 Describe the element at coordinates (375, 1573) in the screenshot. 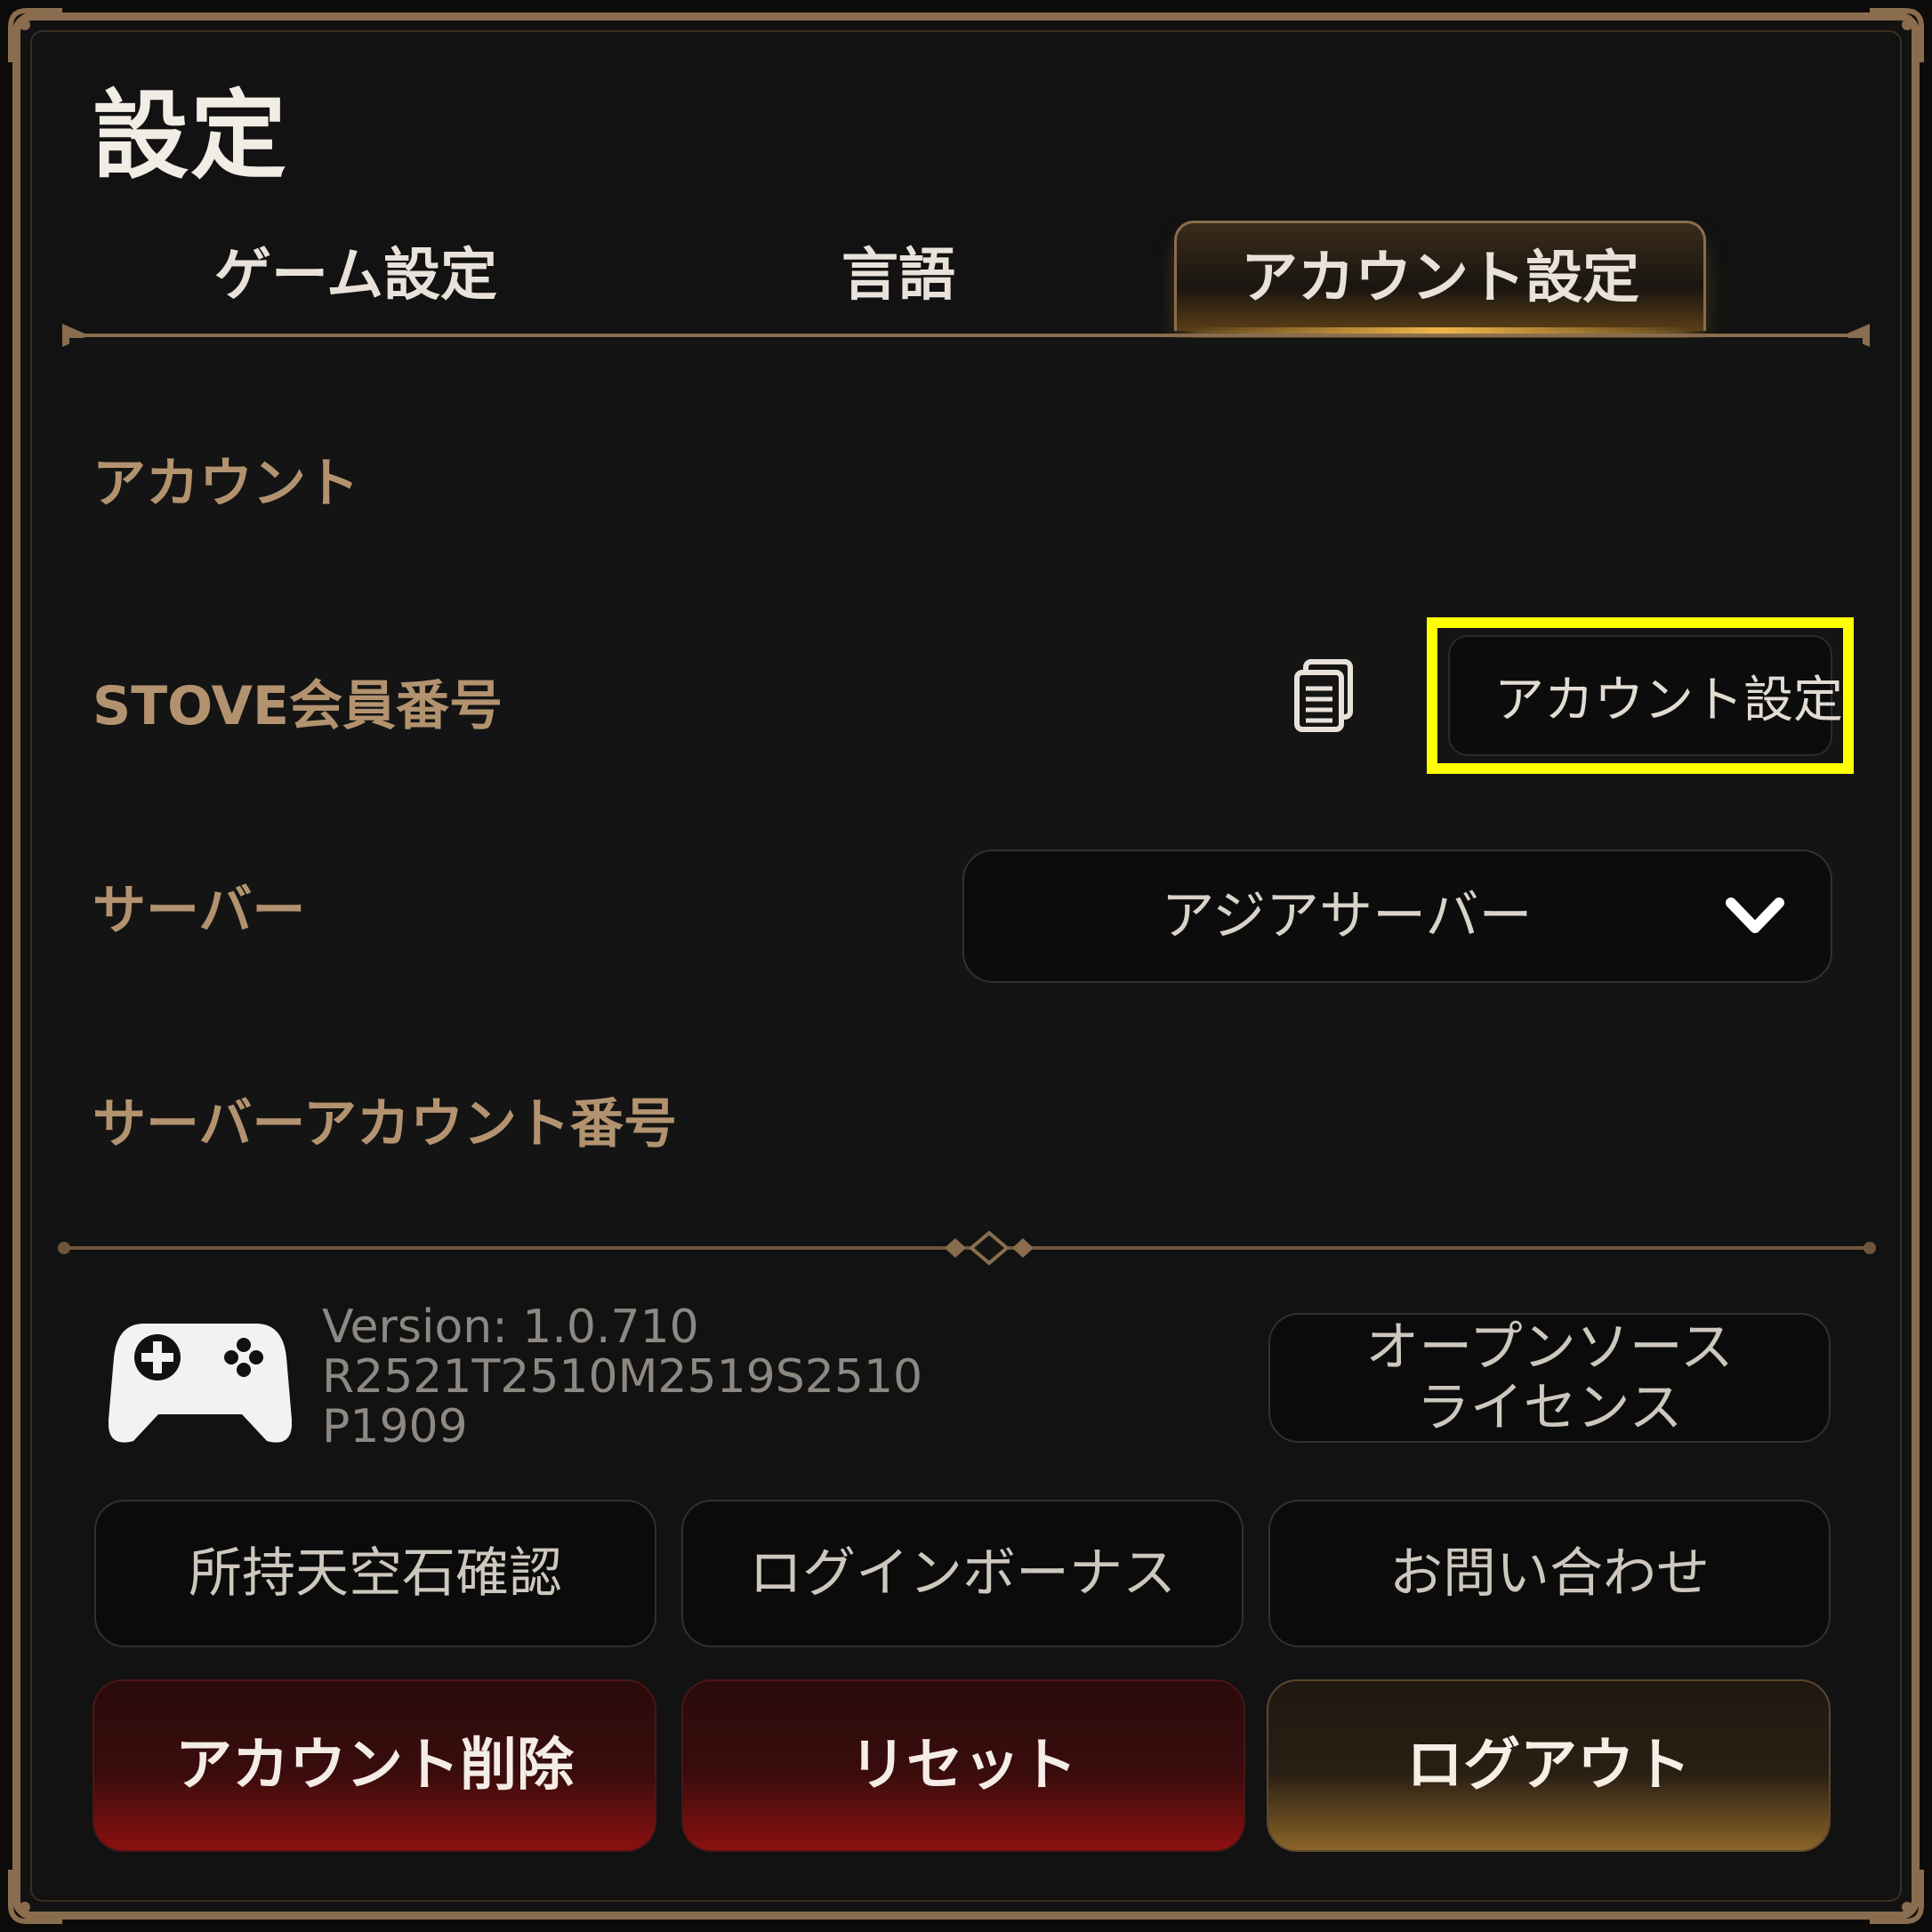

I see `check-skystone-button: 所持天空石確認` at that location.